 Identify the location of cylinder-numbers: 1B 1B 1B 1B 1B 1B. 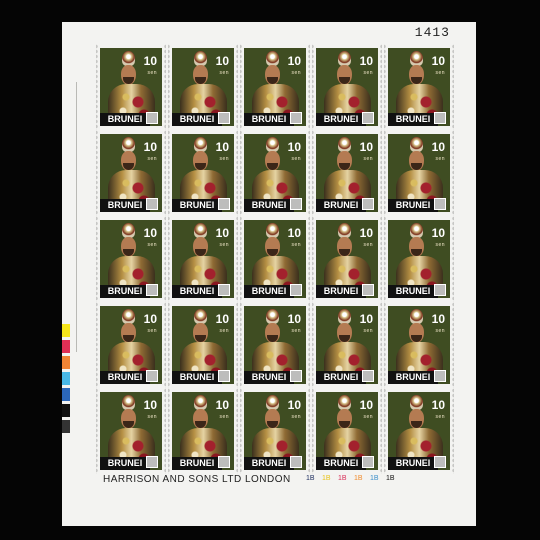
(354, 478).